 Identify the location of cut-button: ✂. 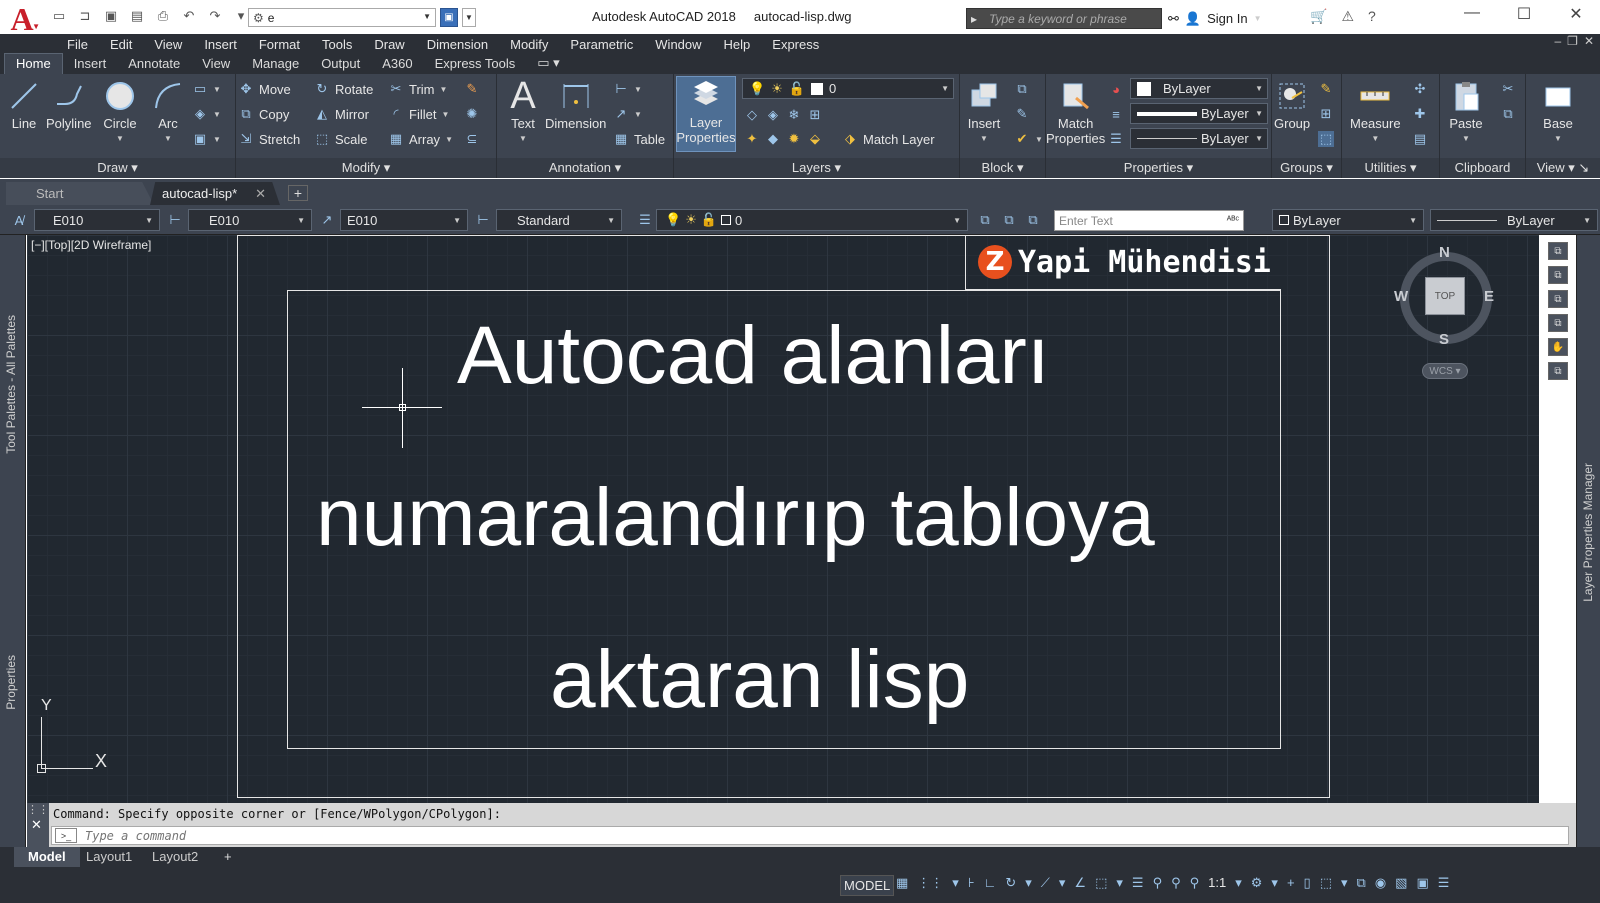
(1508, 89).